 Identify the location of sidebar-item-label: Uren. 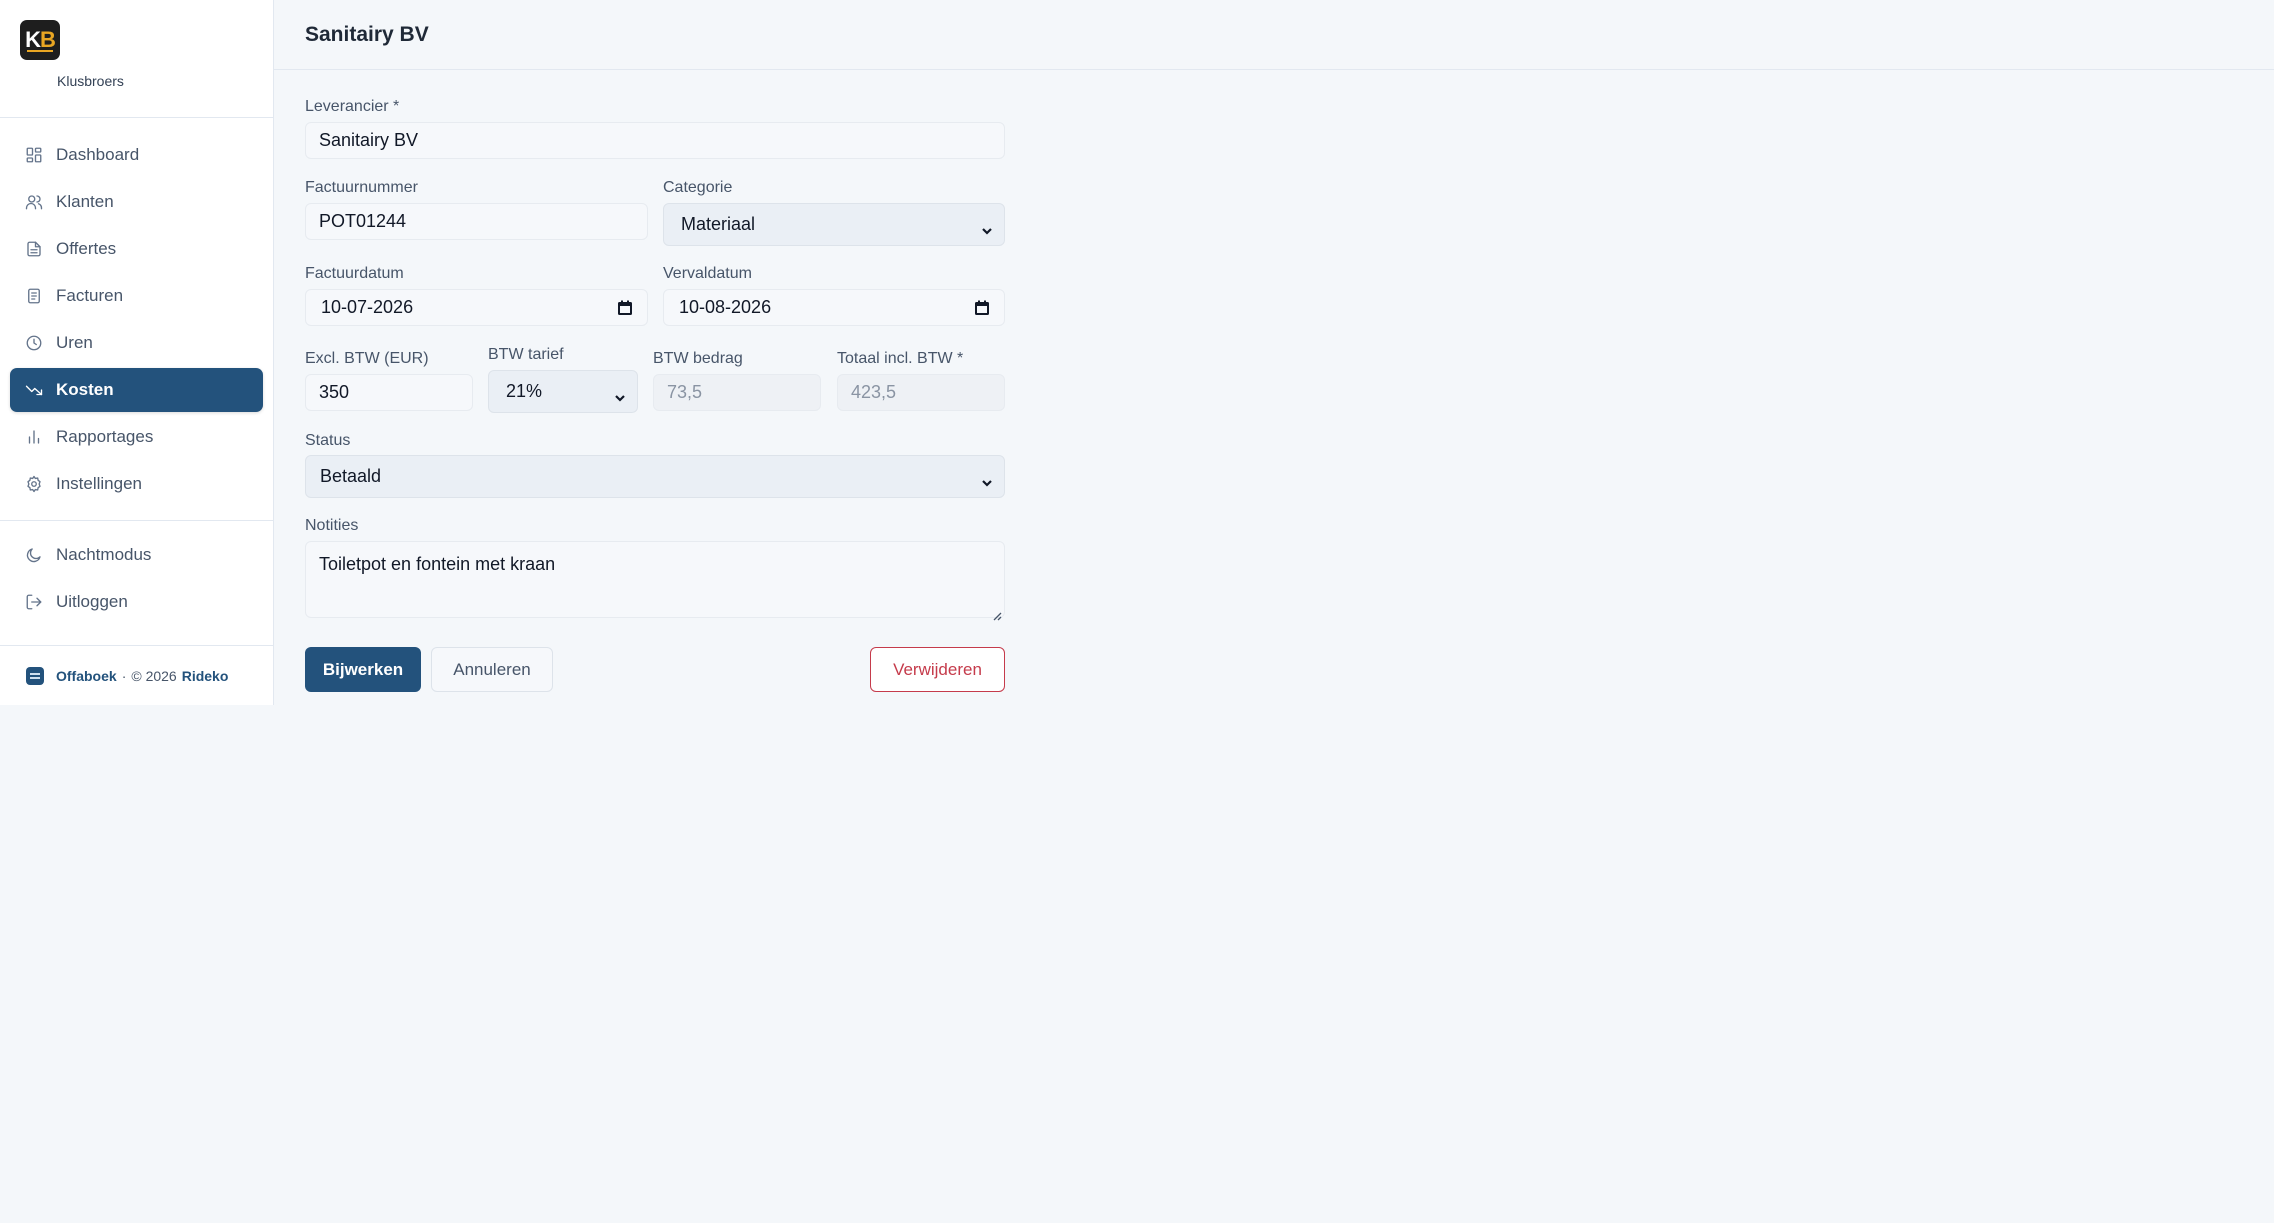
(74, 342).